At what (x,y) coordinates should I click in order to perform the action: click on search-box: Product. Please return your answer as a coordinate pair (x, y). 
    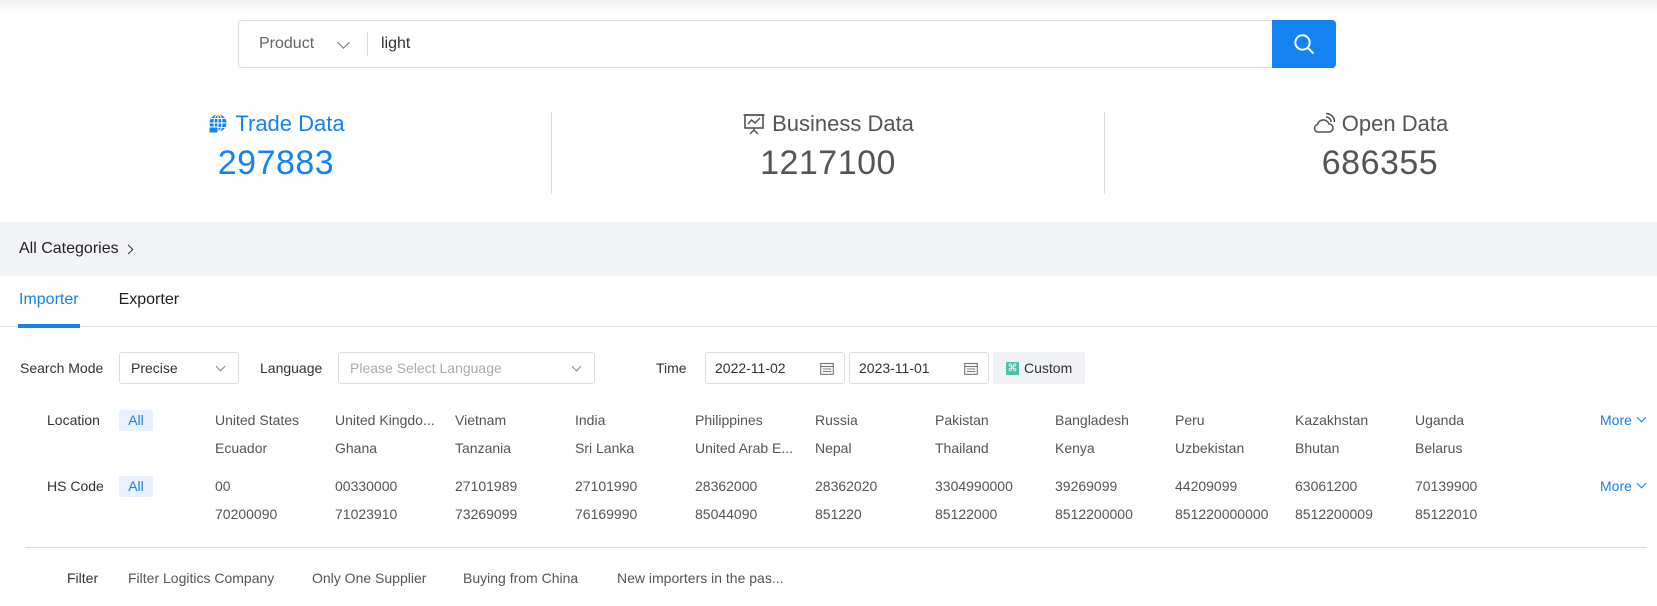
    Looking at the image, I should click on (755, 44).